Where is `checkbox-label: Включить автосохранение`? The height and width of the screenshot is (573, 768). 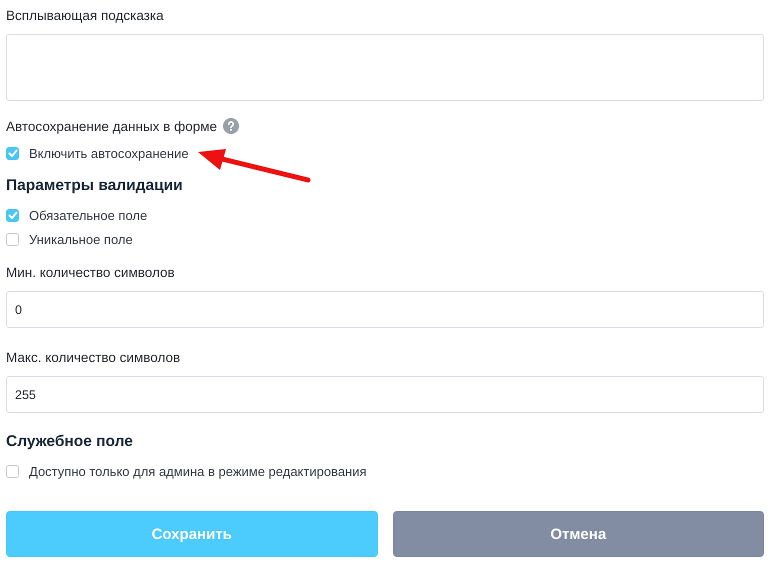 checkbox-label: Включить автосохранение is located at coordinates (109, 153).